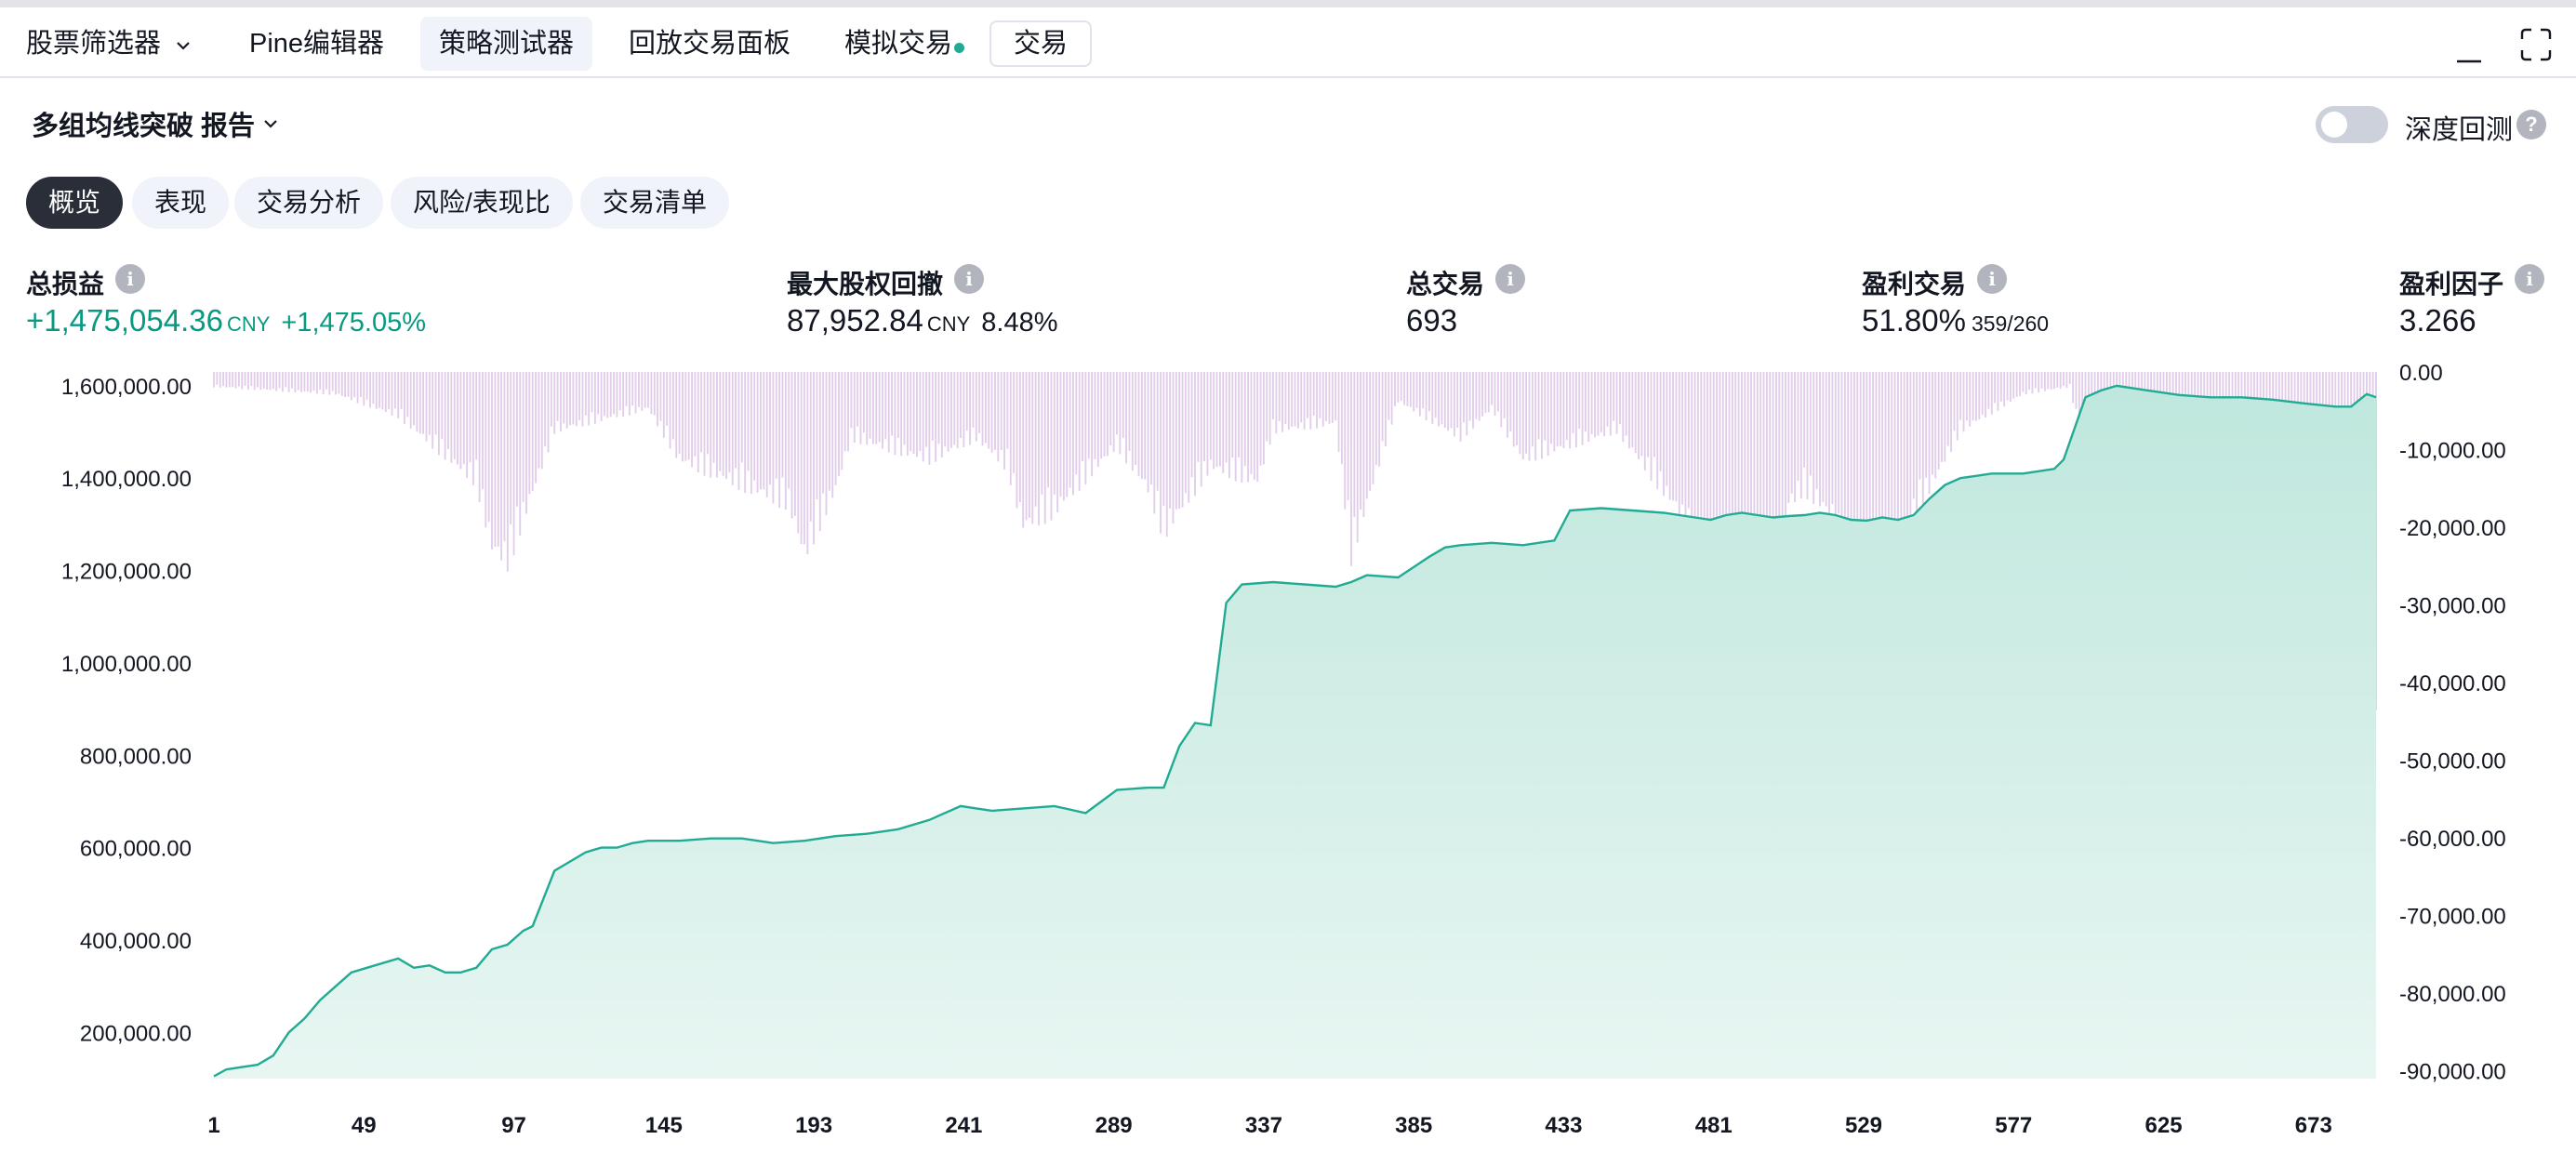 The width and height of the screenshot is (2576, 1153). What do you see at coordinates (181, 203) in the screenshot?
I see `tab-performance: 表现` at bounding box center [181, 203].